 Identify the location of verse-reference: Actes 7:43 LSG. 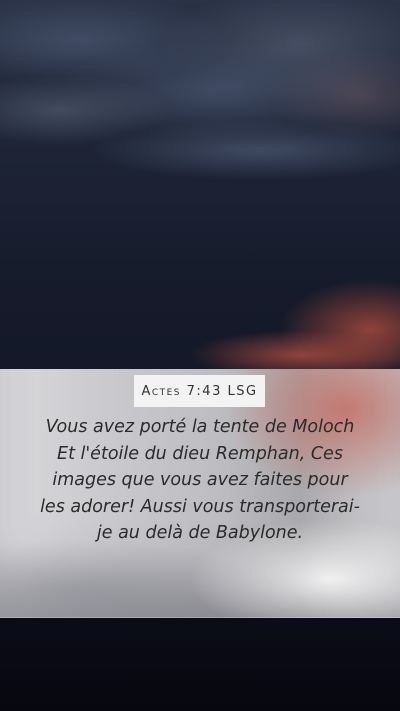
(199, 391).